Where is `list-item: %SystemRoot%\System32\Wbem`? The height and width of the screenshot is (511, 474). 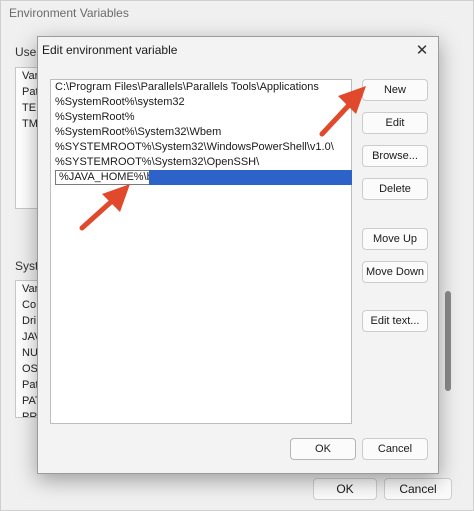
list-item: %SystemRoot%\System32\Wbem is located at coordinates (201, 132).